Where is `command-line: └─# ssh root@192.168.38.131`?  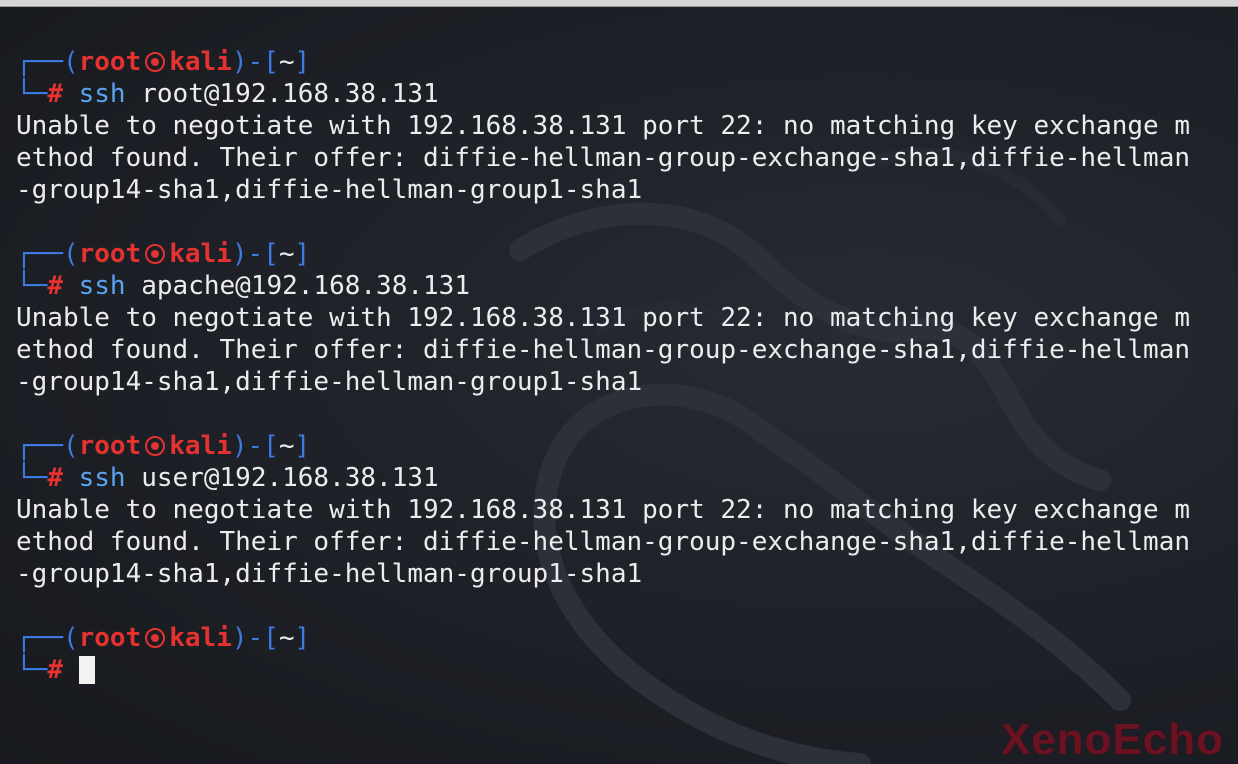 command-line: └─# ssh root@192.168.38.131 is located at coordinates (621, 94).